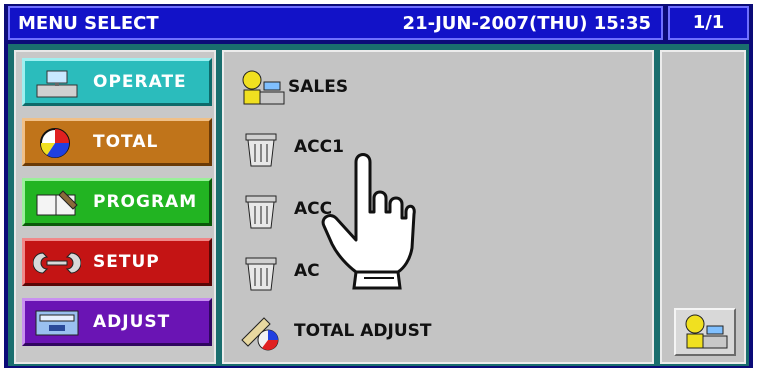 Image resolution: width=757 pixels, height=372 pixels. Describe the element at coordinates (418, 148) in the screenshot. I see `menu-item-acc1: ACC1` at that location.